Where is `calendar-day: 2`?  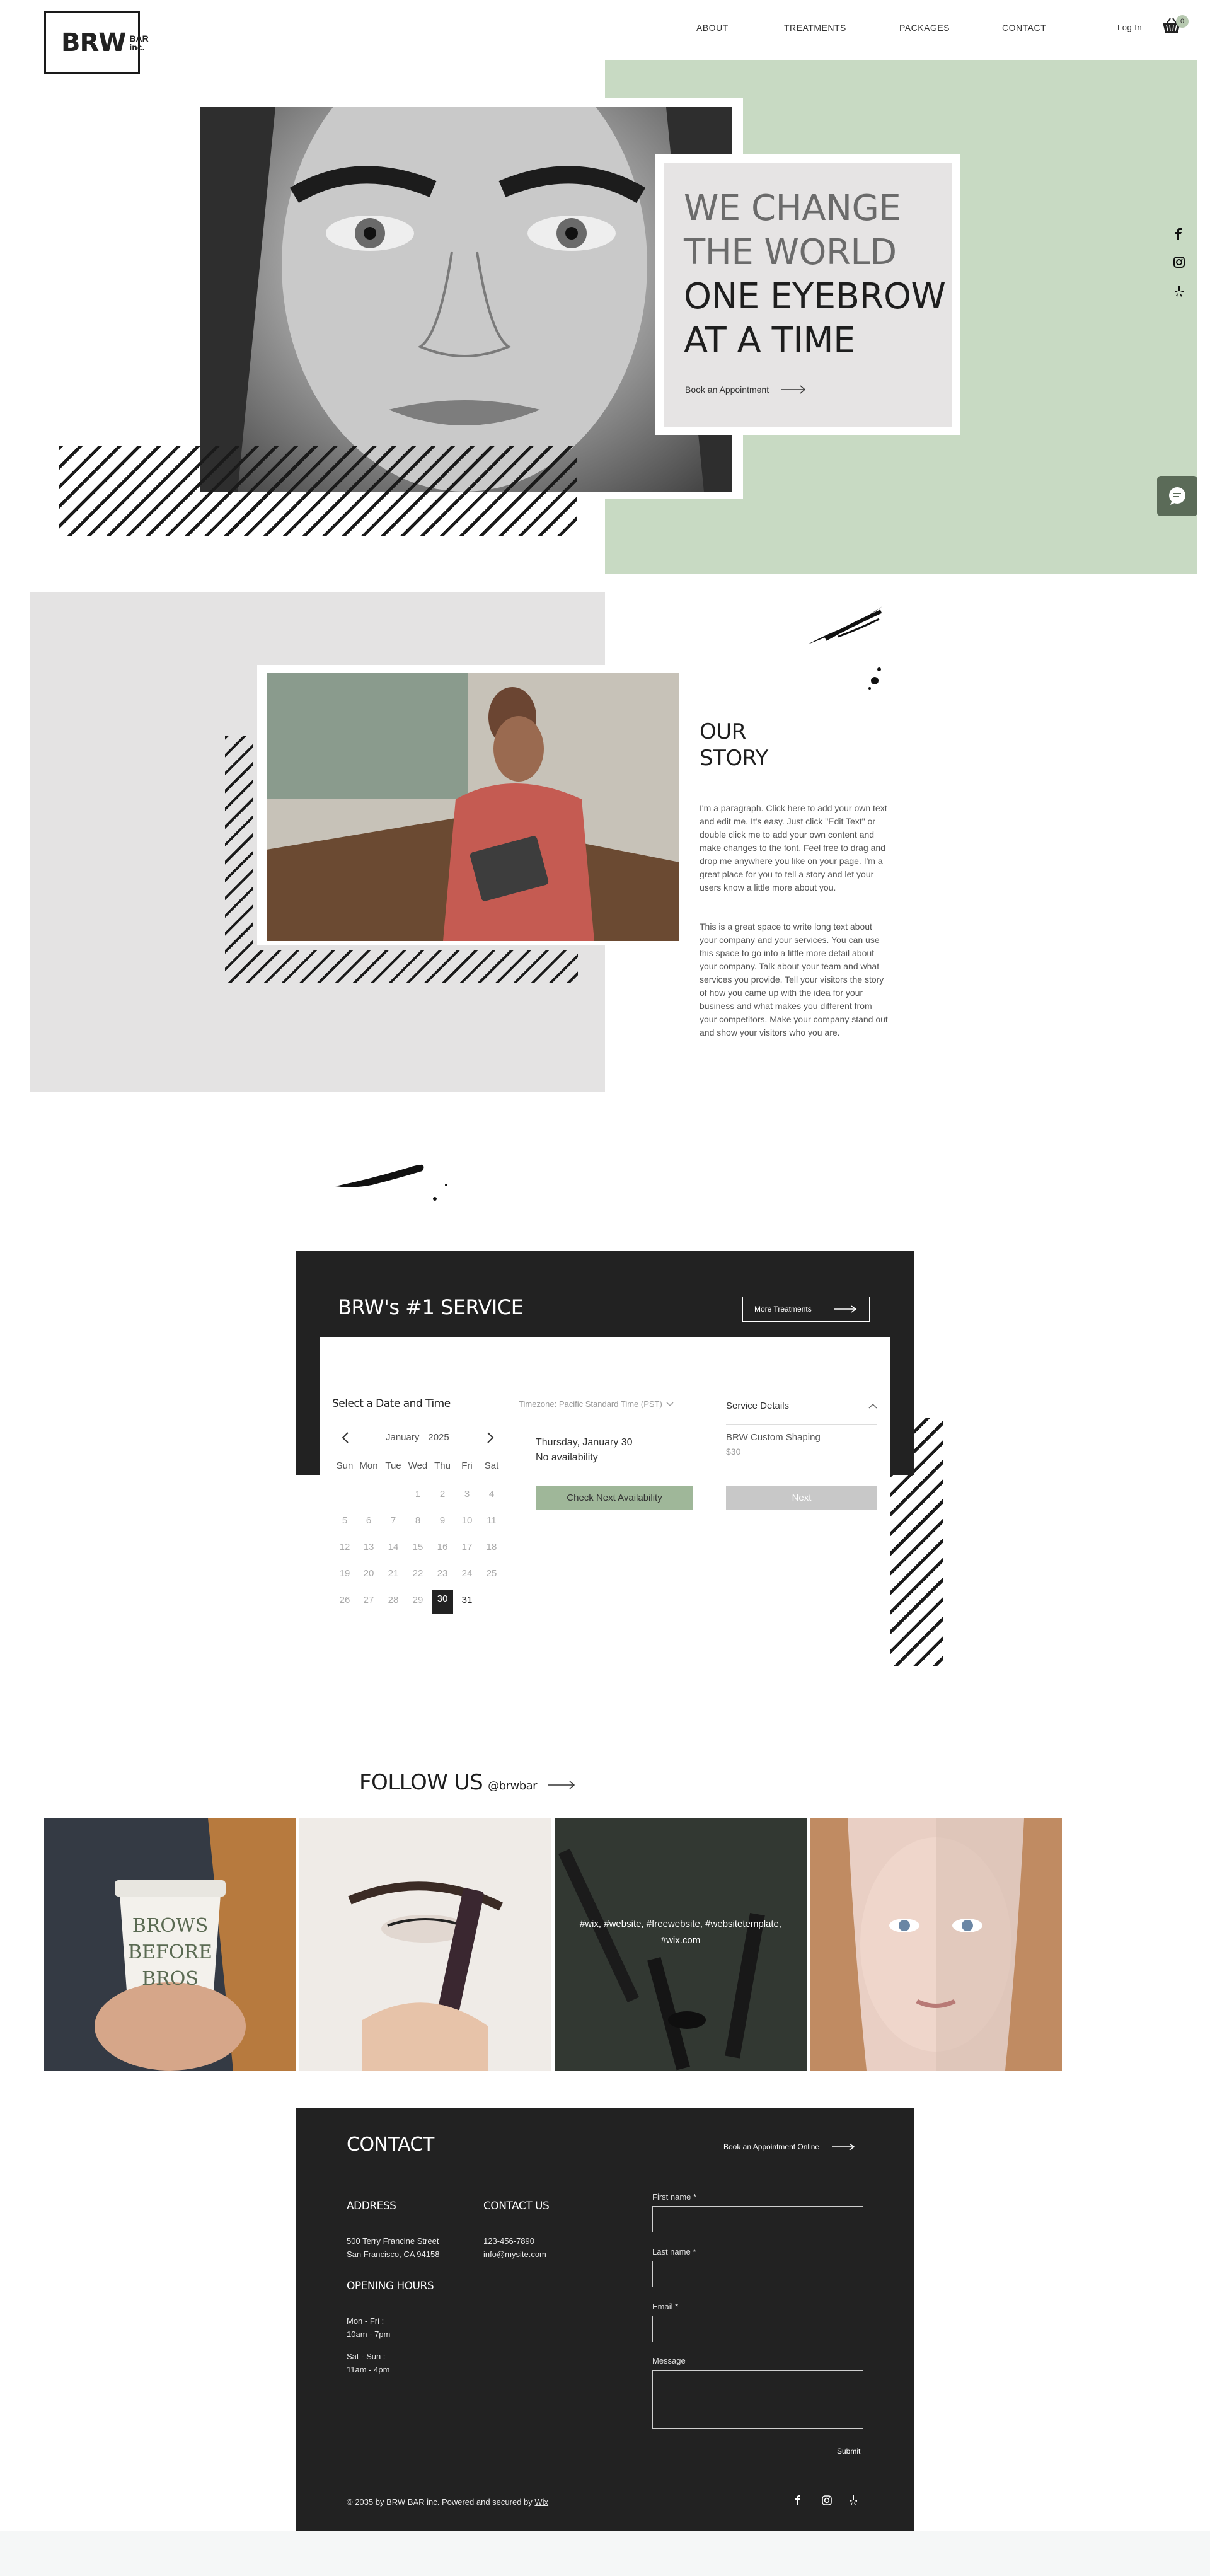
calendar-day: 2 is located at coordinates (442, 1494).